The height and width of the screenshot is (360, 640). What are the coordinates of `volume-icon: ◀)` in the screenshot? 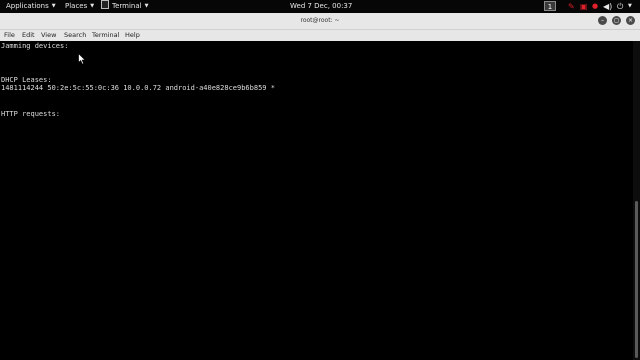 It's located at (607, 6).